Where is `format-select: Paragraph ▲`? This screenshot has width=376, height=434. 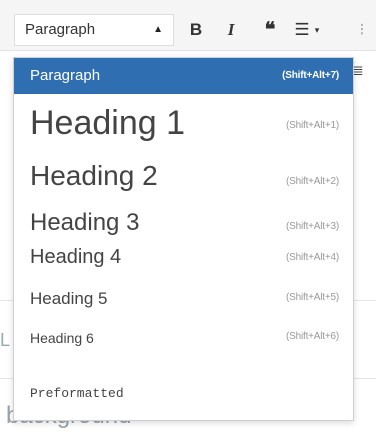
format-select: Paragraph ▲ is located at coordinates (94, 30).